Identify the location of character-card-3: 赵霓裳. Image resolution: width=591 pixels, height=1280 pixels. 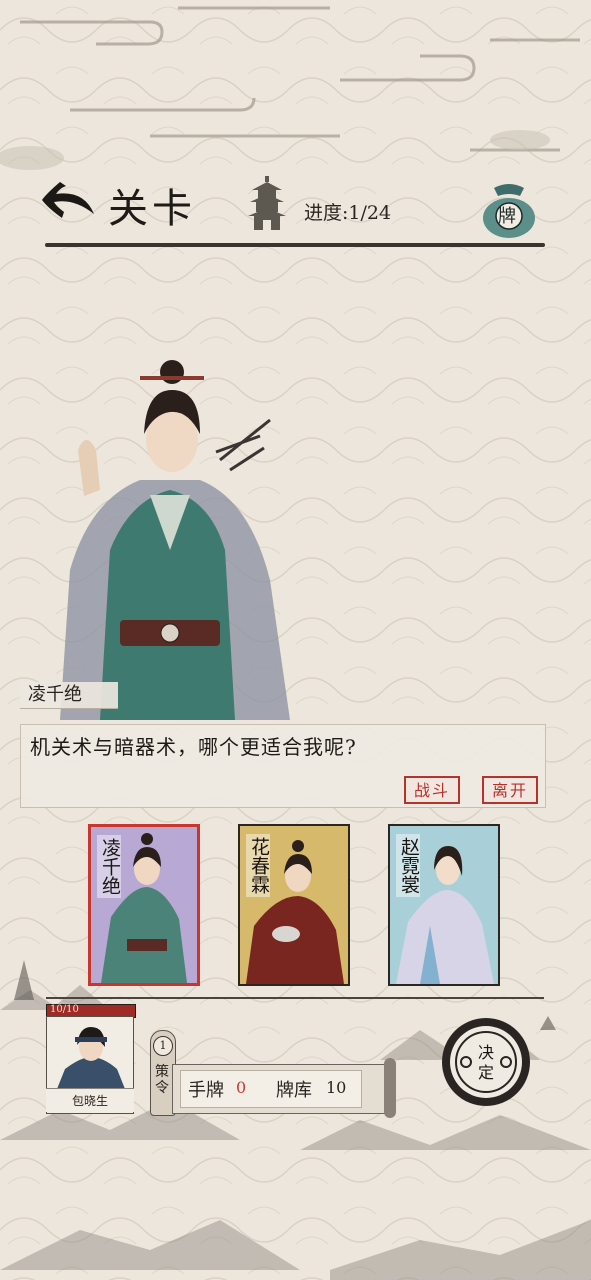
(444, 905).